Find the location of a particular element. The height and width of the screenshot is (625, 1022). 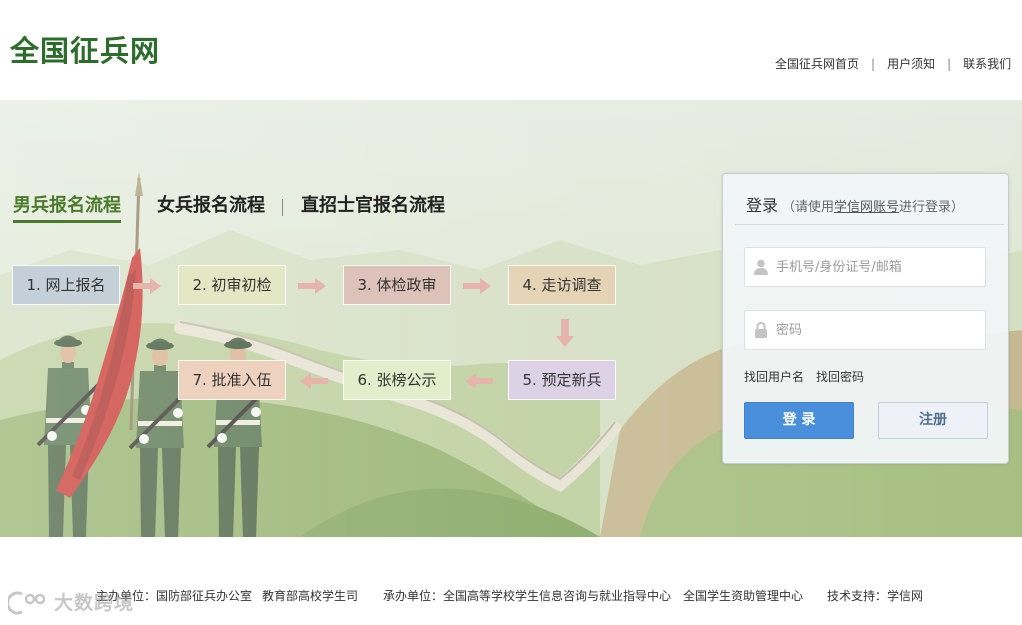

site-logo: 全国征兵网 is located at coordinates (85, 51).